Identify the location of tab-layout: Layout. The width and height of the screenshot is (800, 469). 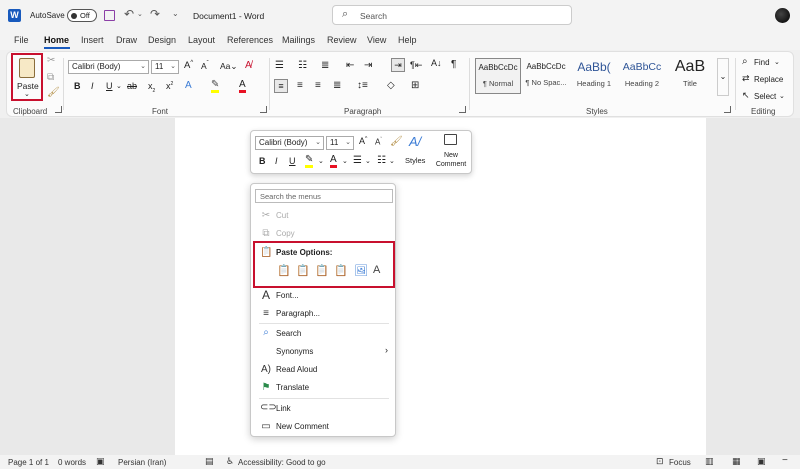
(201, 40).